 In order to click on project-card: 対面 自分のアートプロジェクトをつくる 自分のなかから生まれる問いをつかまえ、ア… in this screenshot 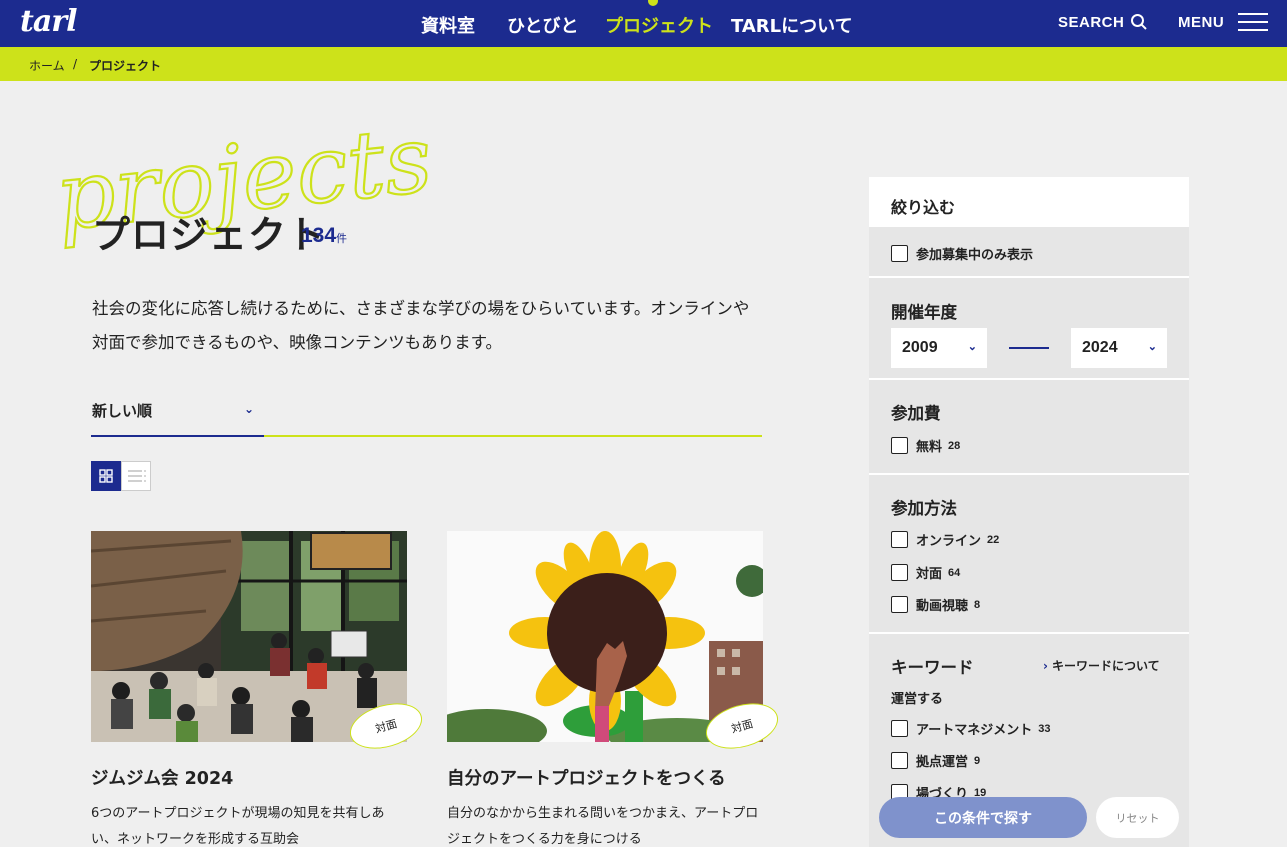, I will do `click(615, 689)`.